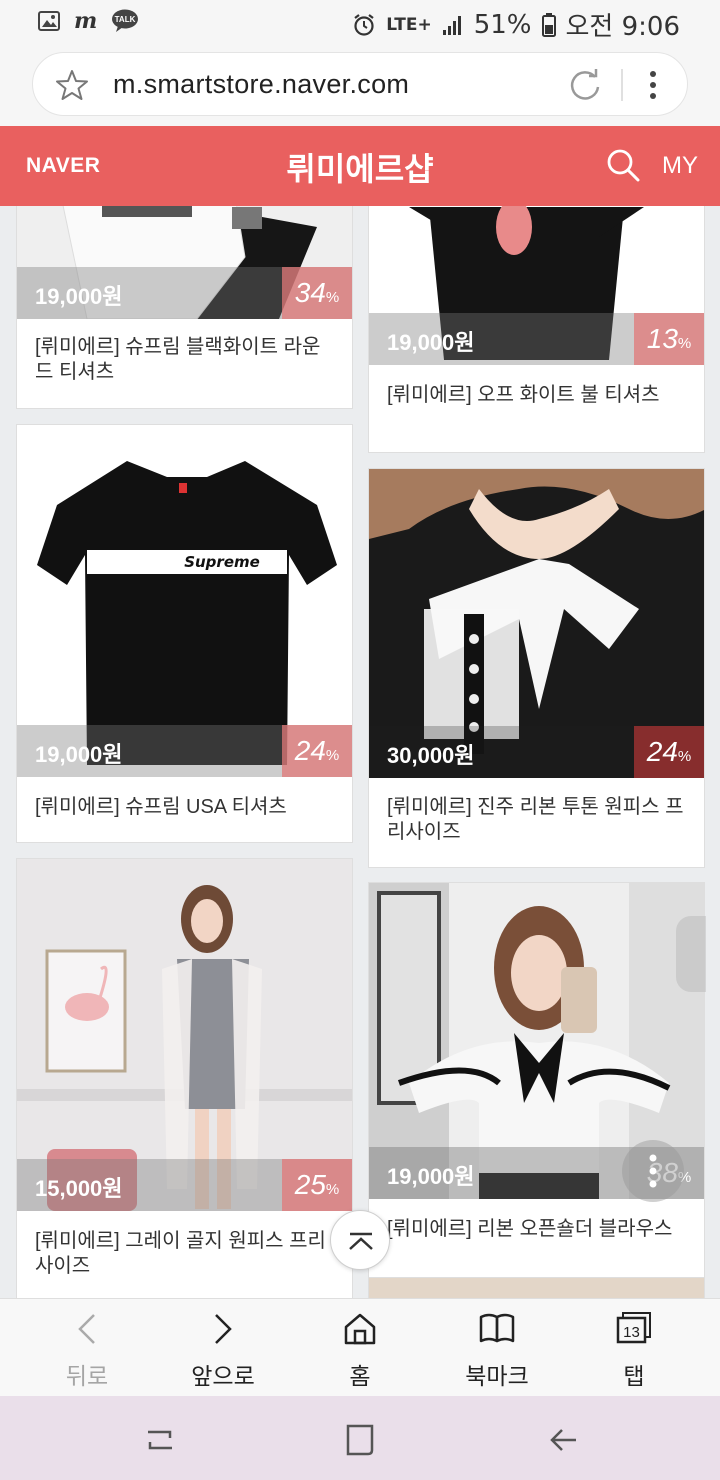 The width and height of the screenshot is (720, 1480). What do you see at coordinates (669, 339) in the screenshot?
I see `discount-badge: 13%` at bounding box center [669, 339].